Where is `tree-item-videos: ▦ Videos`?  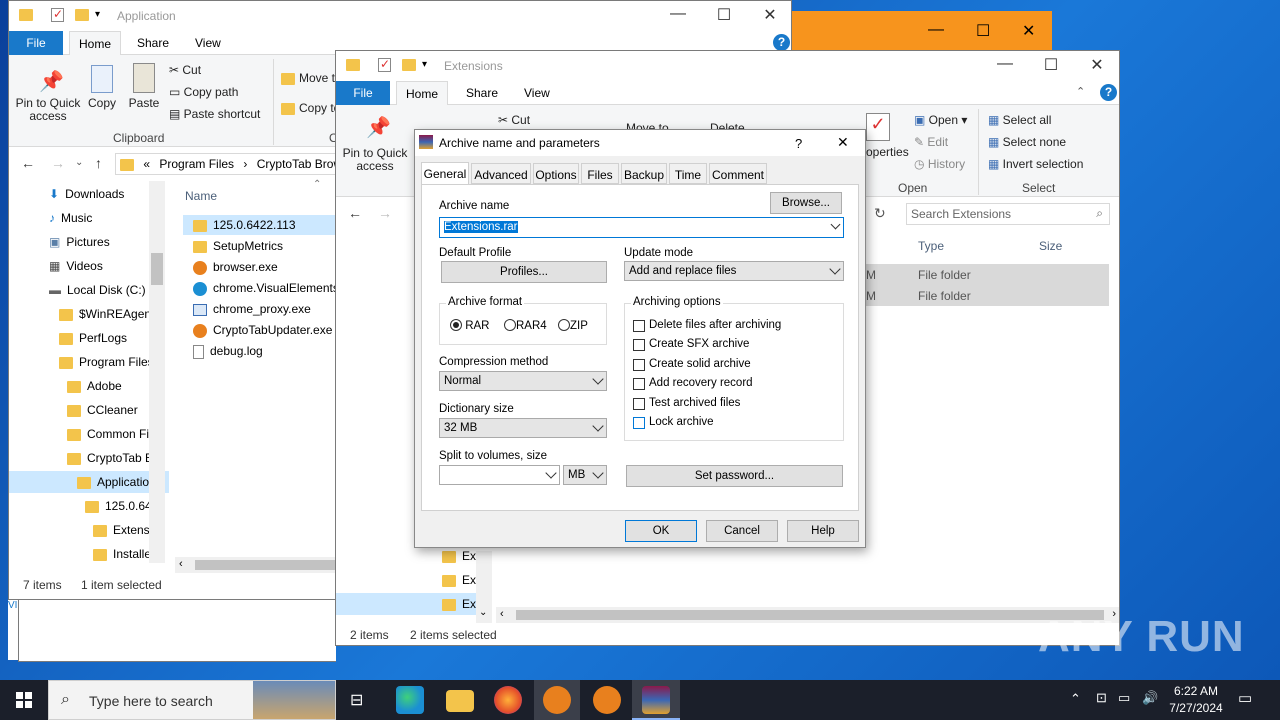
tree-item-videos: ▦ Videos is located at coordinates (76, 266).